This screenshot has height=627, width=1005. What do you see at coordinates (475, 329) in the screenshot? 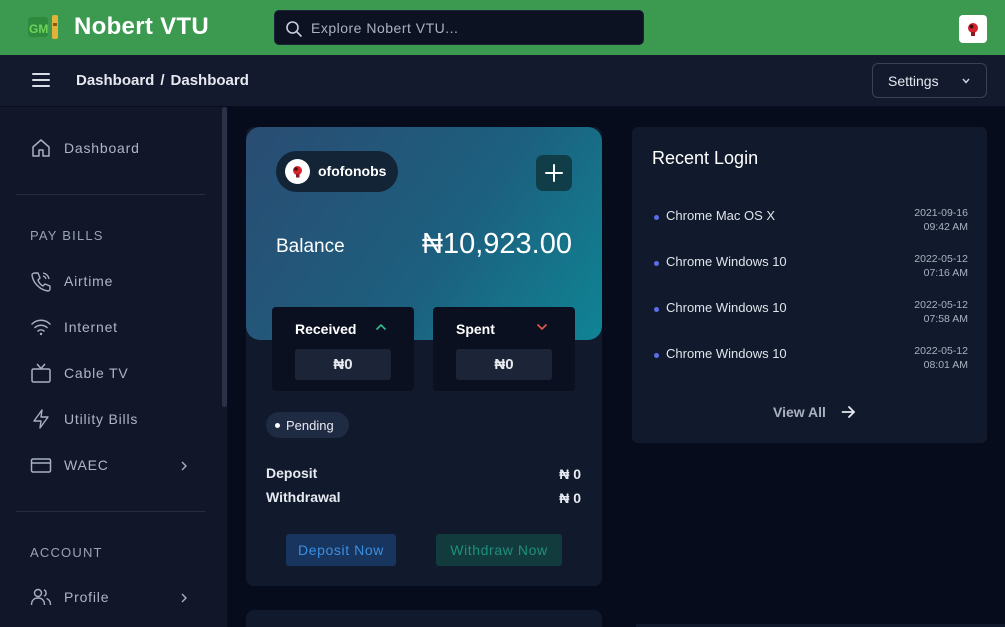
I see `spent-label: Spent` at bounding box center [475, 329].